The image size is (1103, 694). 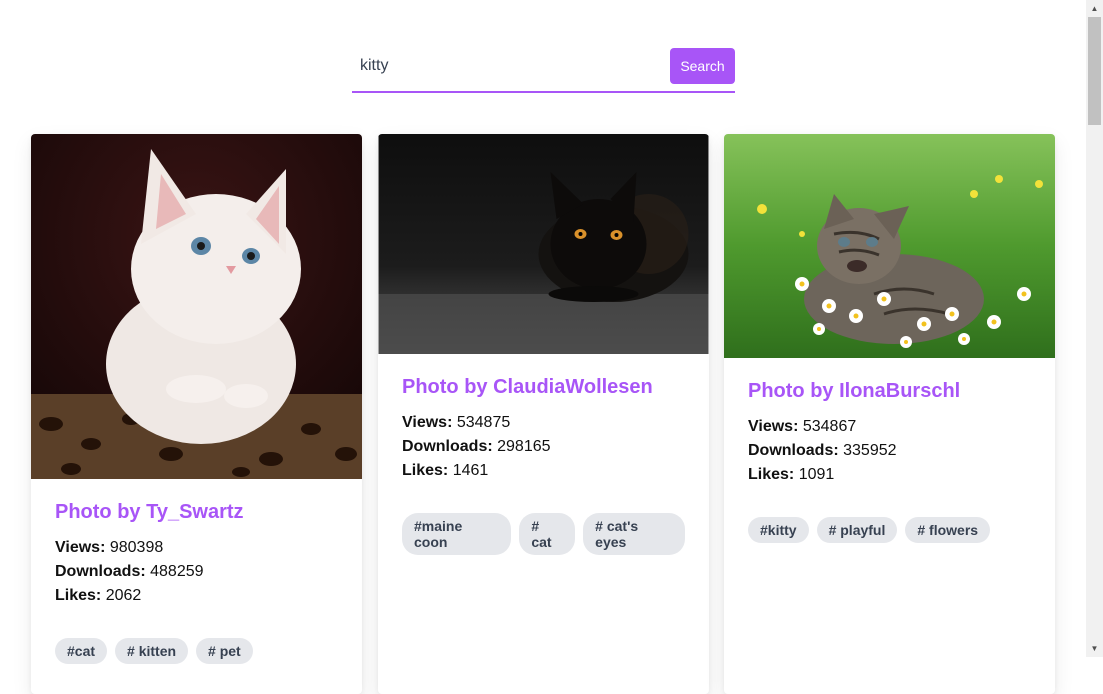 What do you see at coordinates (196, 636) in the screenshot?
I see `tag-list: #cat # kitten # pet` at bounding box center [196, 636].